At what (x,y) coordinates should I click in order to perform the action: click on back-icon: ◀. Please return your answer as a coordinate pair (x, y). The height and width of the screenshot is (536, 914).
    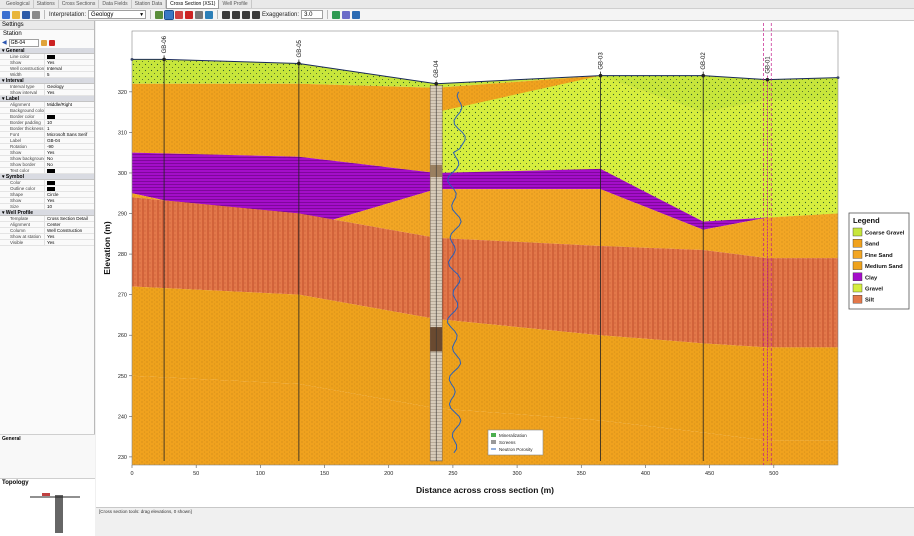
    Looking at the image, I should click on (4, 42).